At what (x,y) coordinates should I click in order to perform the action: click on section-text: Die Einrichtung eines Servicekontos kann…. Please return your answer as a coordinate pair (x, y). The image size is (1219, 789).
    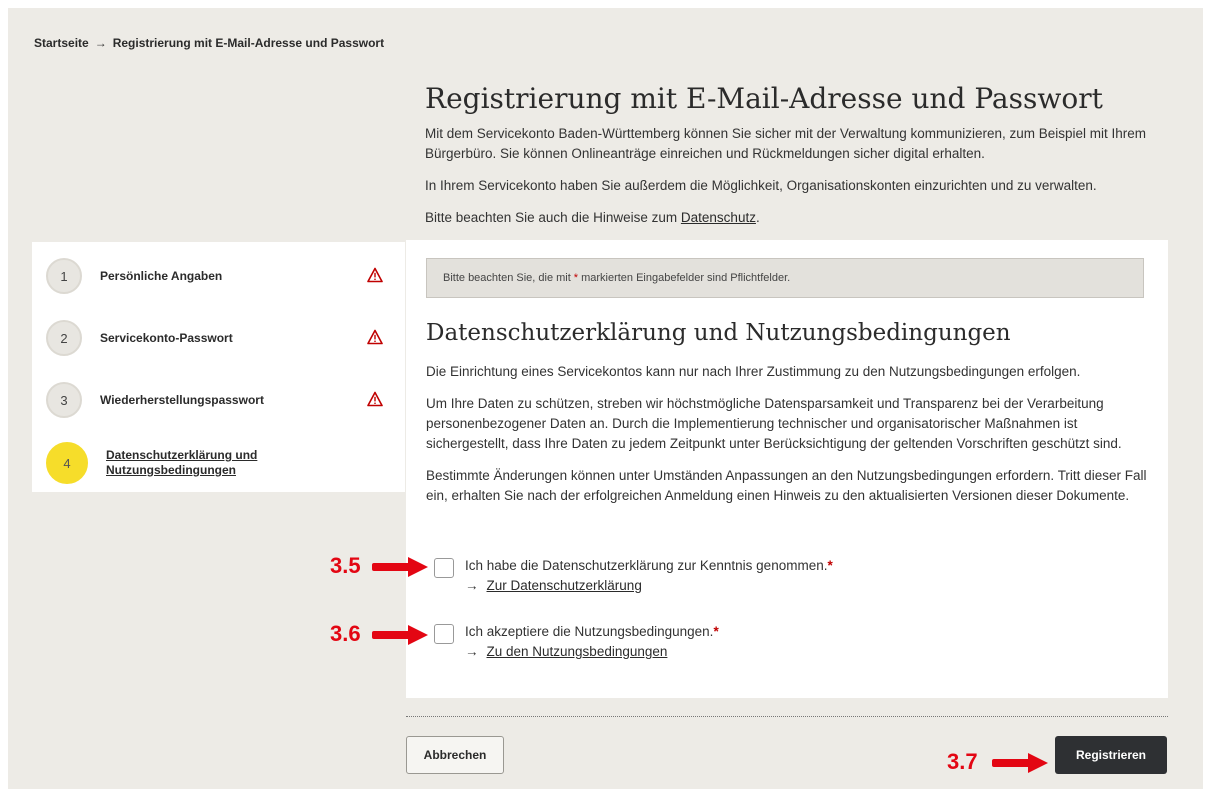
    Looking at the image, I should click on (788, 440).